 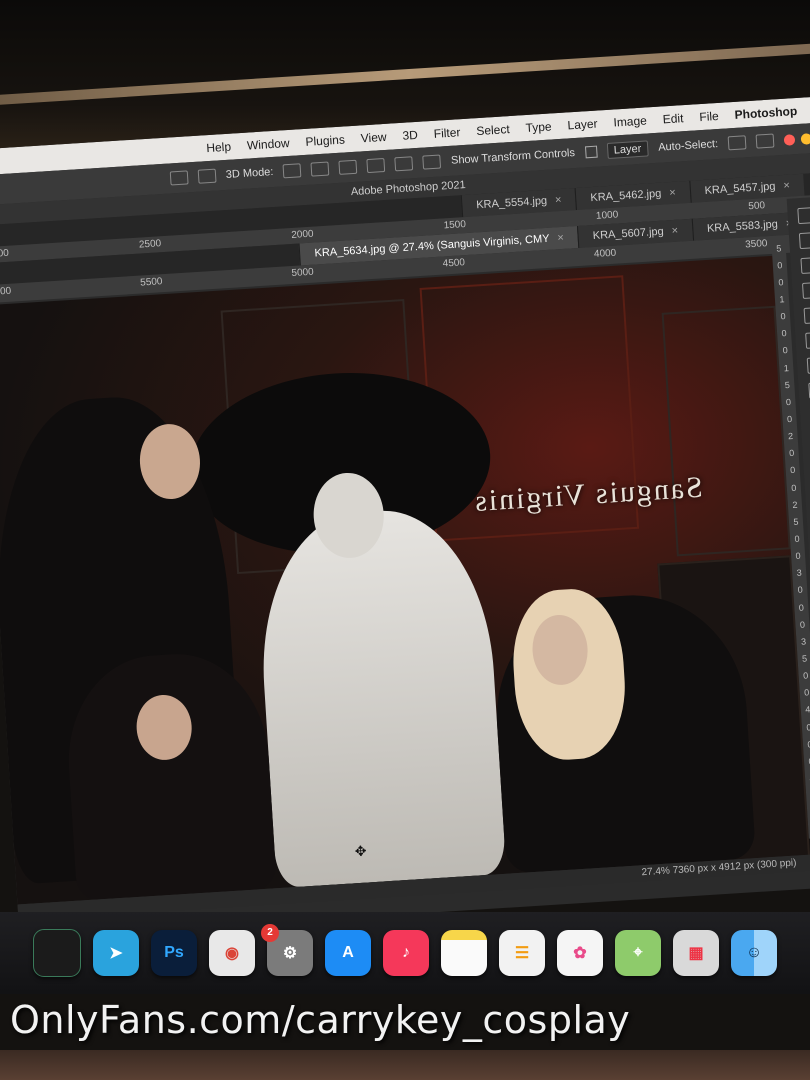 What do you see at coordinates (446, 133) in the screenshot?
I see `menu-filter: Filter` at bounding box center [446, 133].